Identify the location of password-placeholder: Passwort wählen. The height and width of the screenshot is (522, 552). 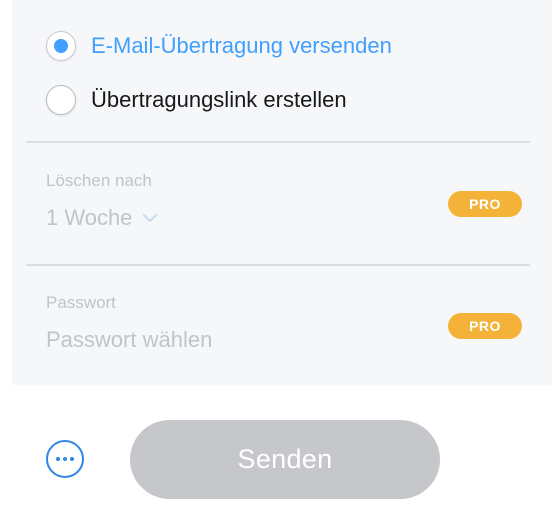
(129, 339).